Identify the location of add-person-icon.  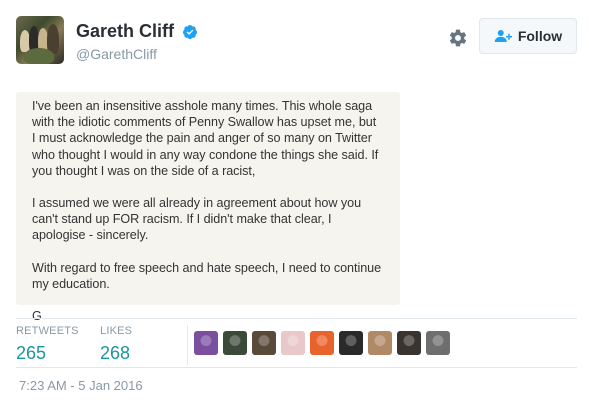
(503, 36).